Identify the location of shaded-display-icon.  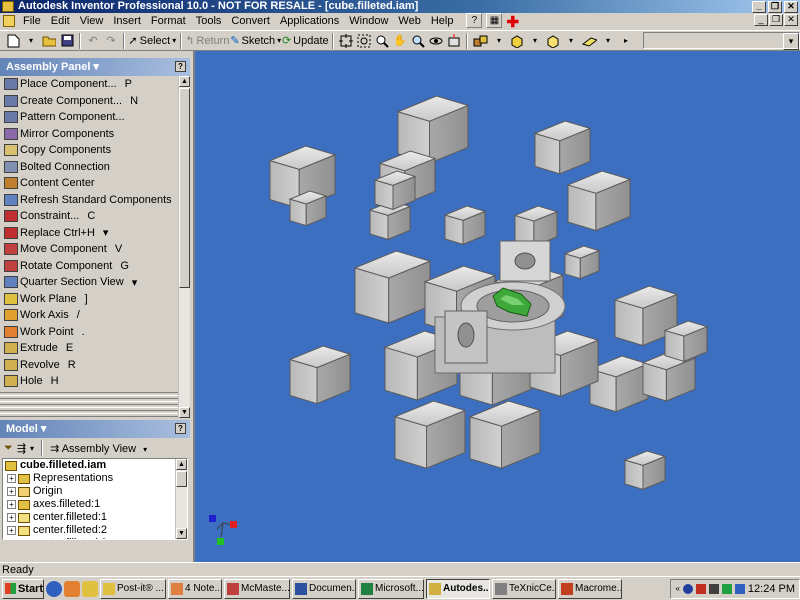
(517, 41).